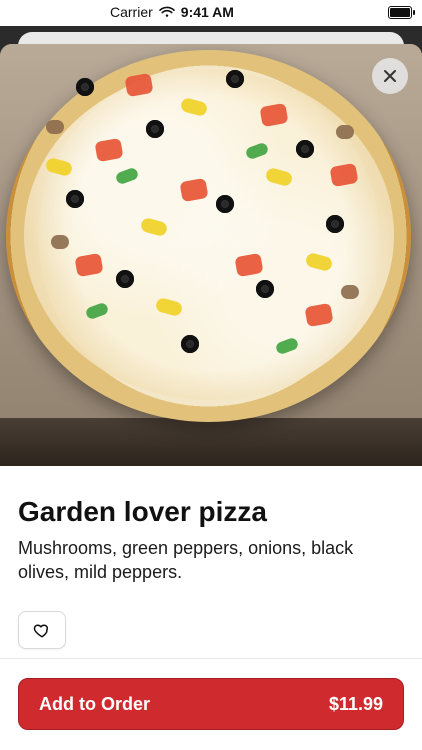 This screenshot has height=750, width=422. Describe the element at coordinates (166, 12) in the screenshot. I see `wifi-icon` at that location.